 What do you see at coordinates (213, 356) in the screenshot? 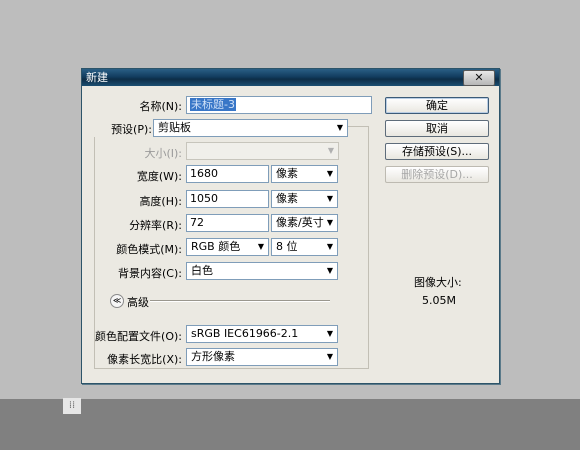
I see `pixel-aspect-value: 方形像素` at bounding box center [213, 356].